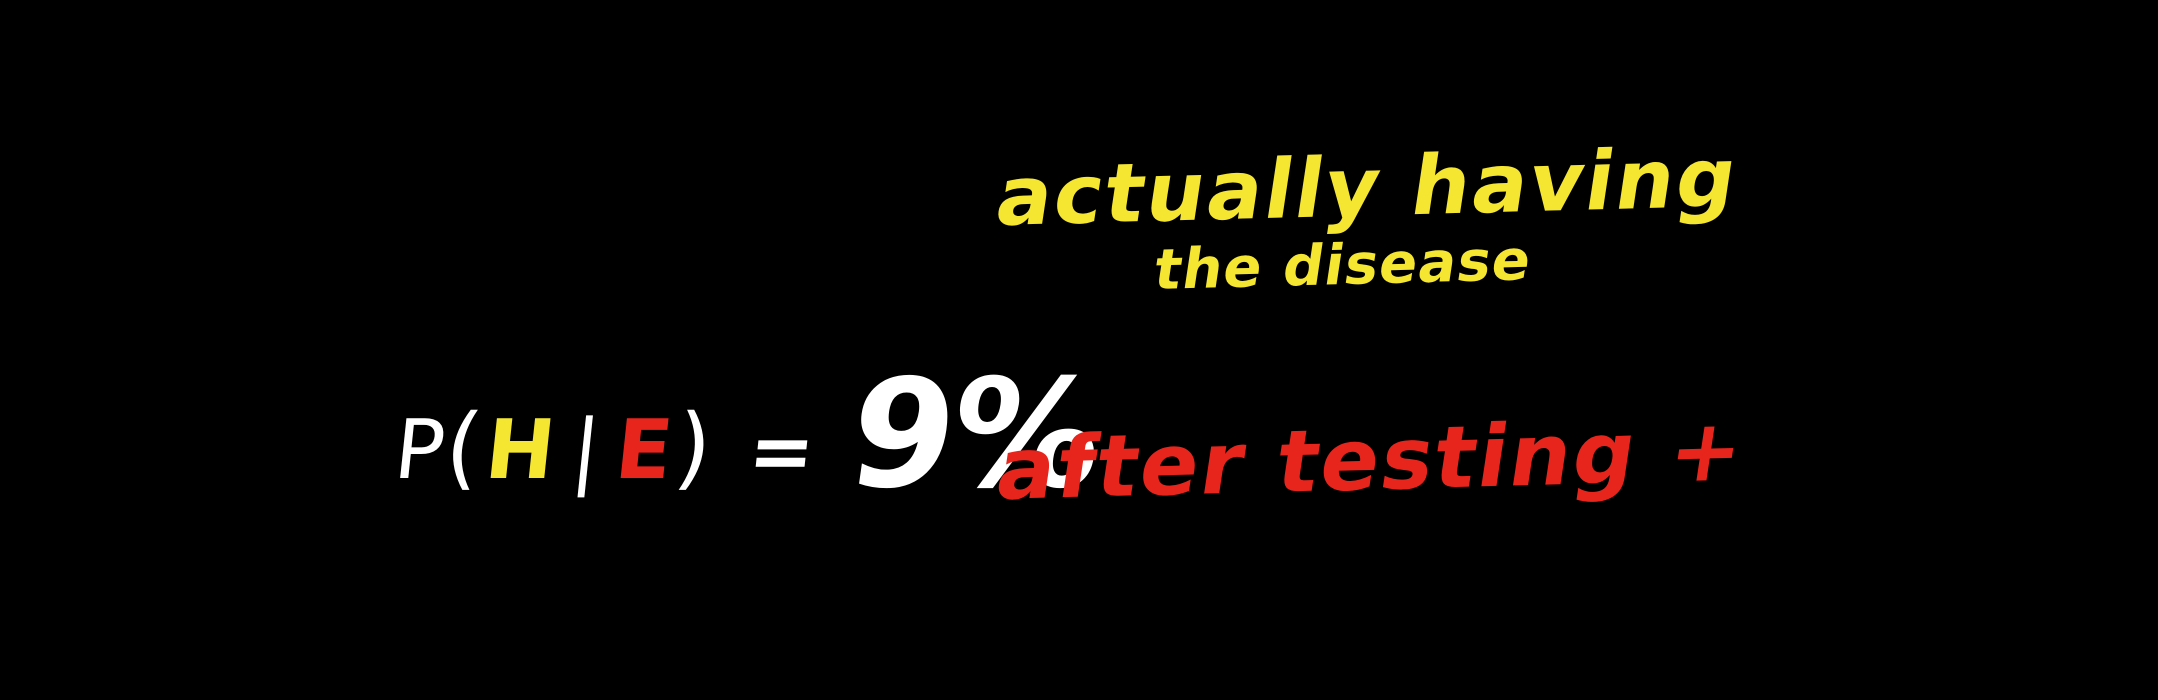  Describe the element at coordinates (520, 450) in the screenshot. I see `hypothesis-symbol: H` at that location.